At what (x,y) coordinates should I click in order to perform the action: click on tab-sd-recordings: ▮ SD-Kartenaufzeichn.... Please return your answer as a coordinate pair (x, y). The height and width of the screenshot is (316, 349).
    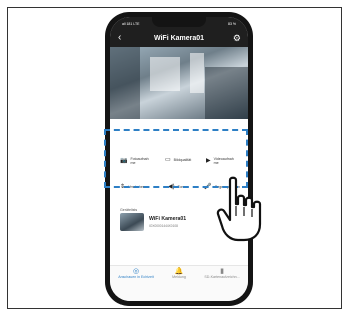
    Looking at the image, I should click on (222, 273).